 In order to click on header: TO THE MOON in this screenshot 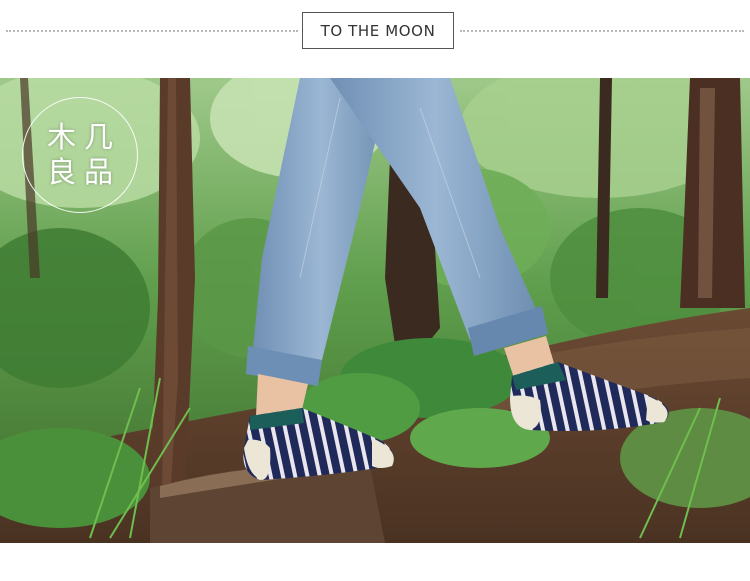, I will do `click(375, 31)`.